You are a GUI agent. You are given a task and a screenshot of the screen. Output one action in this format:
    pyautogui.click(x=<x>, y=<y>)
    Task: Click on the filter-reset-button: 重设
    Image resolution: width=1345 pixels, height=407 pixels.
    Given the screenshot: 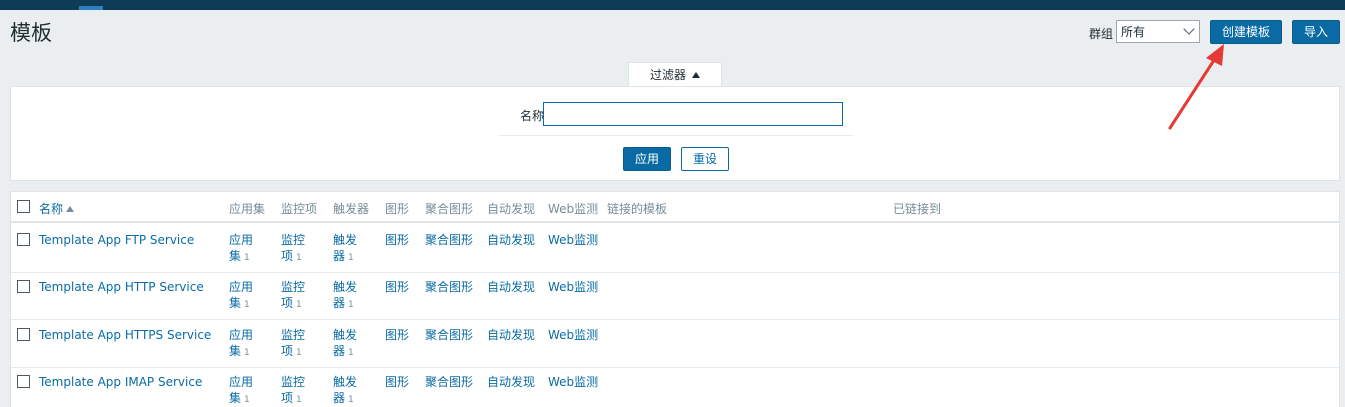 What is the action you would take?
    pyautogui.click(x=705, y=159)
    